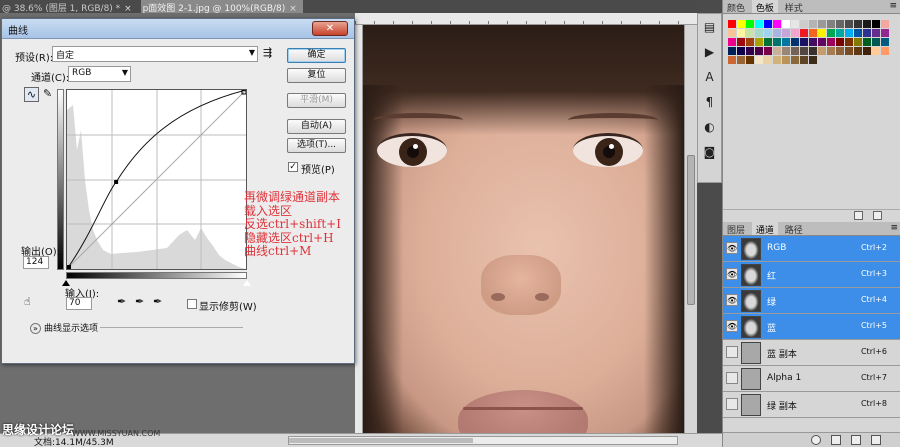 This screenshot has width=900, height=447. What do you see at coordinates (155, 54) in the screenshot?
I see `preset-select: 自定 ▼` at bounding box center [155, 54].